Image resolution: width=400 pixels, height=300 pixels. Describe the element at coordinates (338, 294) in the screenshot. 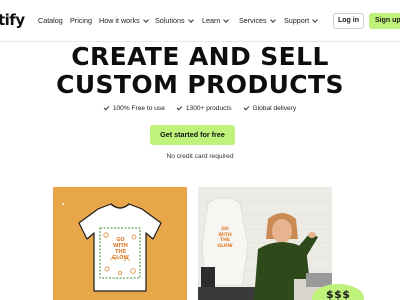

I see `sticker-text: $$$` at that location.